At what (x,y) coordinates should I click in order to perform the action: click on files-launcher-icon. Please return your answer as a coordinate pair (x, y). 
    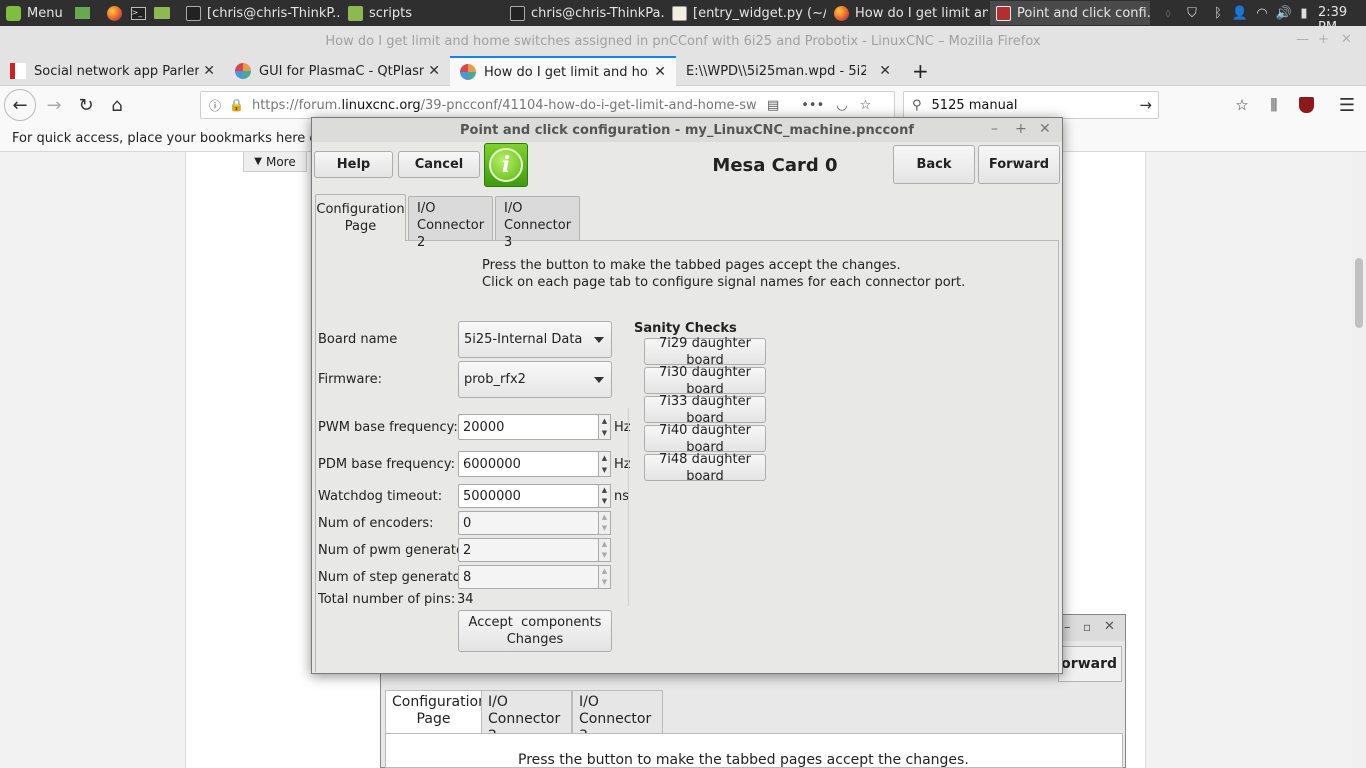
    Looking at the image, I should click on (162, 13).